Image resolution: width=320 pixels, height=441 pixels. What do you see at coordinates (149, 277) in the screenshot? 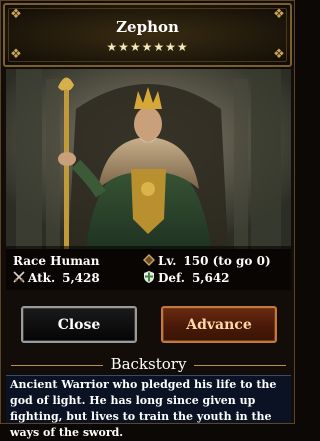
I see `shield-icon` at bounding box center [149, 277].